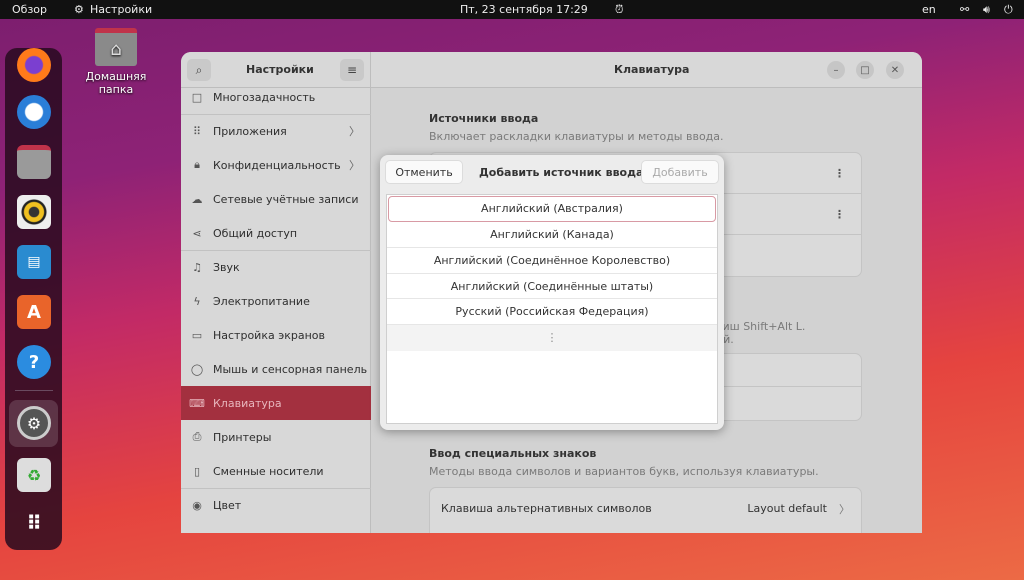  I want to click on more-languages-button: ⋮, so click(552, 337).